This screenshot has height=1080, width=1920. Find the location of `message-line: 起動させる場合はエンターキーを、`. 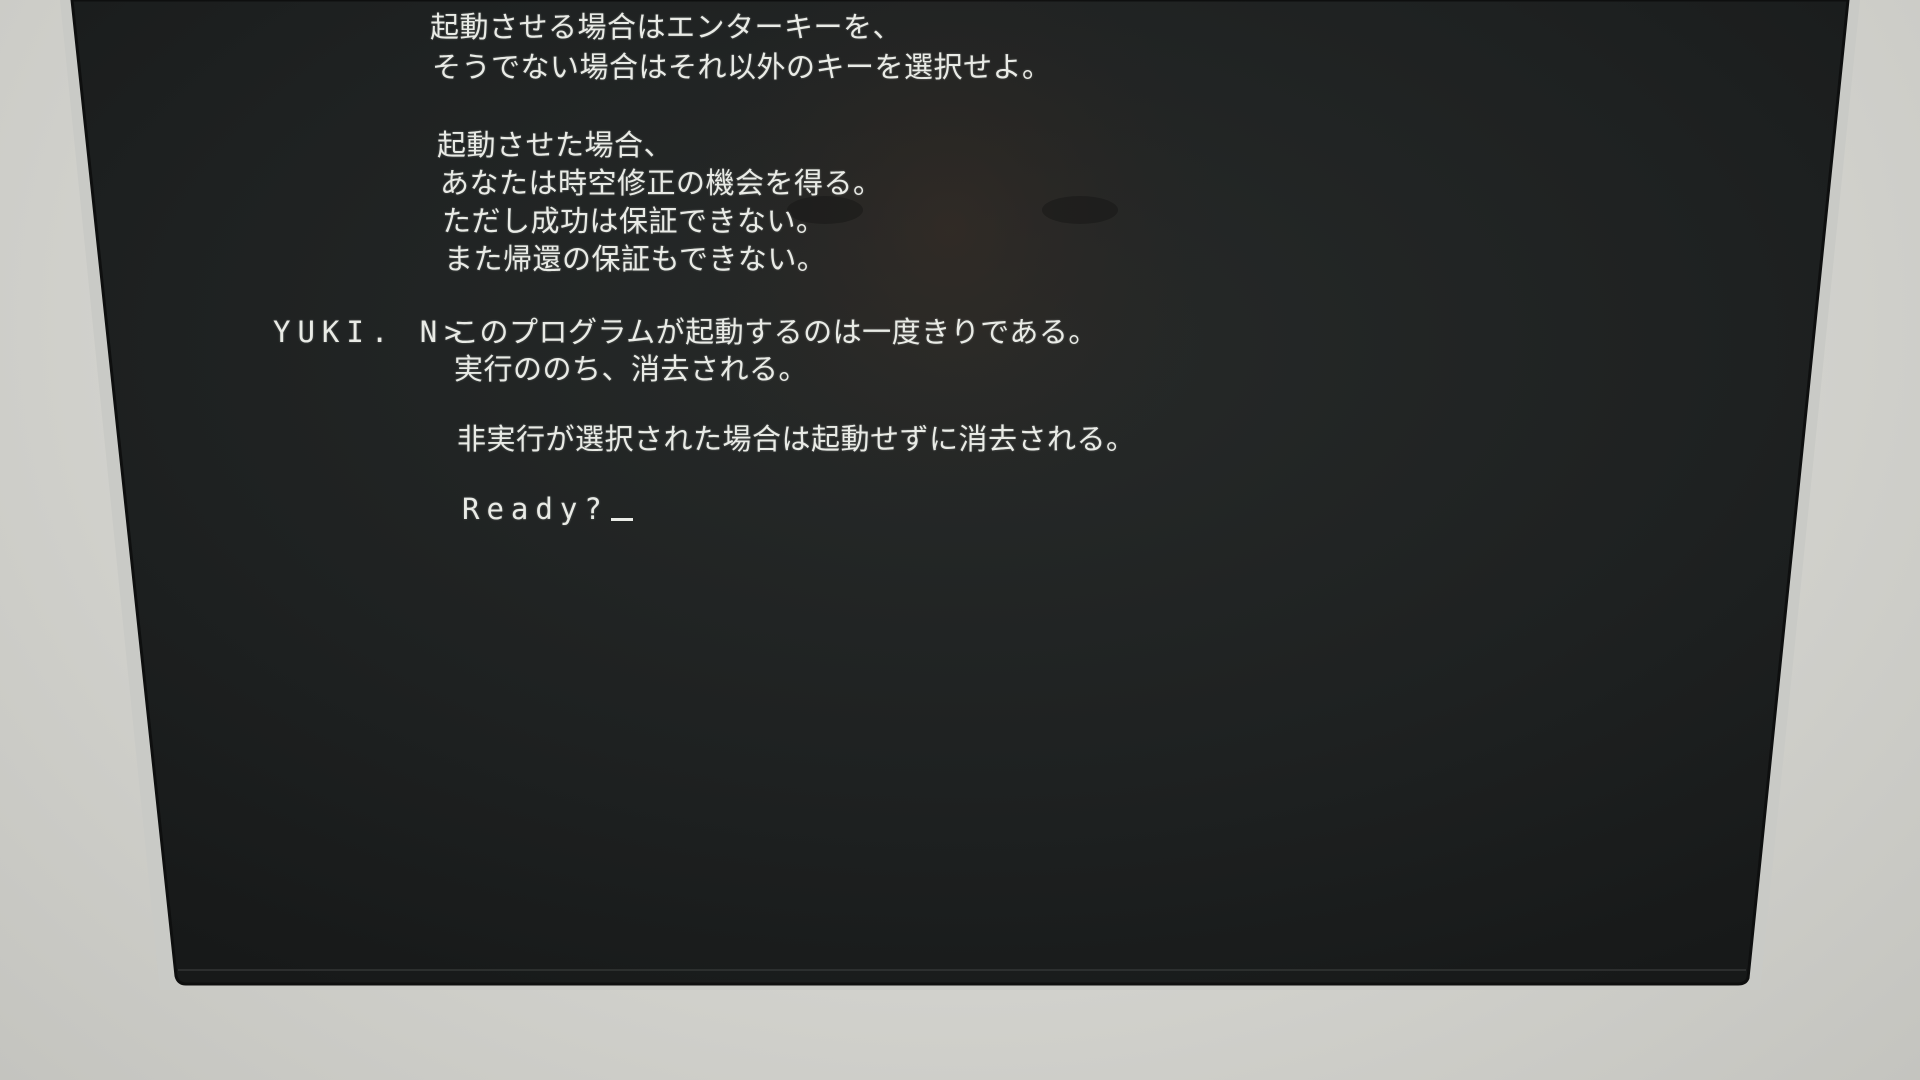

message-line: 起動させる場合はエンターキーを、 is located at coordinates (666, 27).